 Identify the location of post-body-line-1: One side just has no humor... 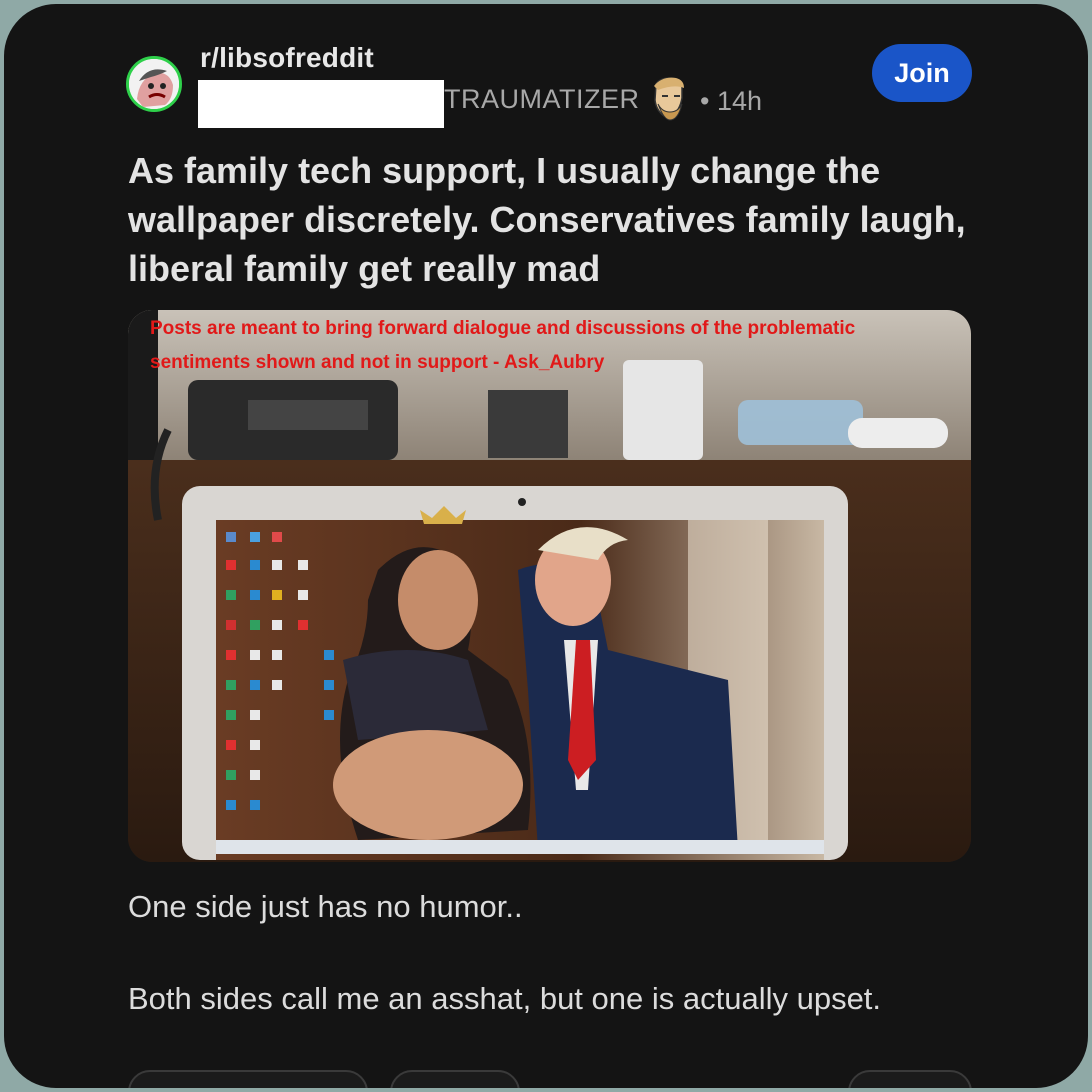
(325, 906).